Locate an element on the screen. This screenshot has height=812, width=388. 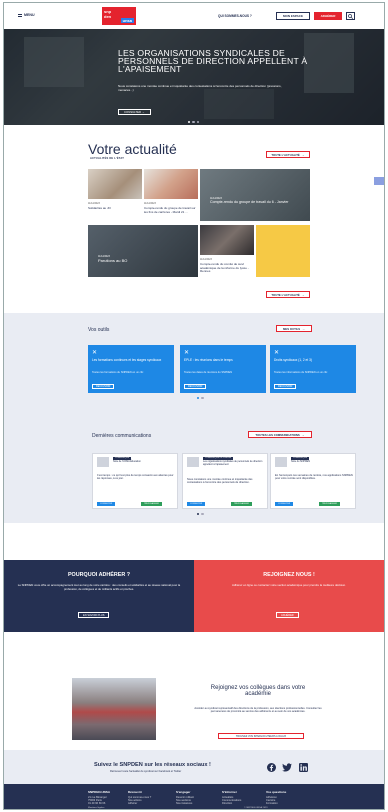
learn-more-button: EN SAVOIR PLUS is located at coordinates (94, 615).